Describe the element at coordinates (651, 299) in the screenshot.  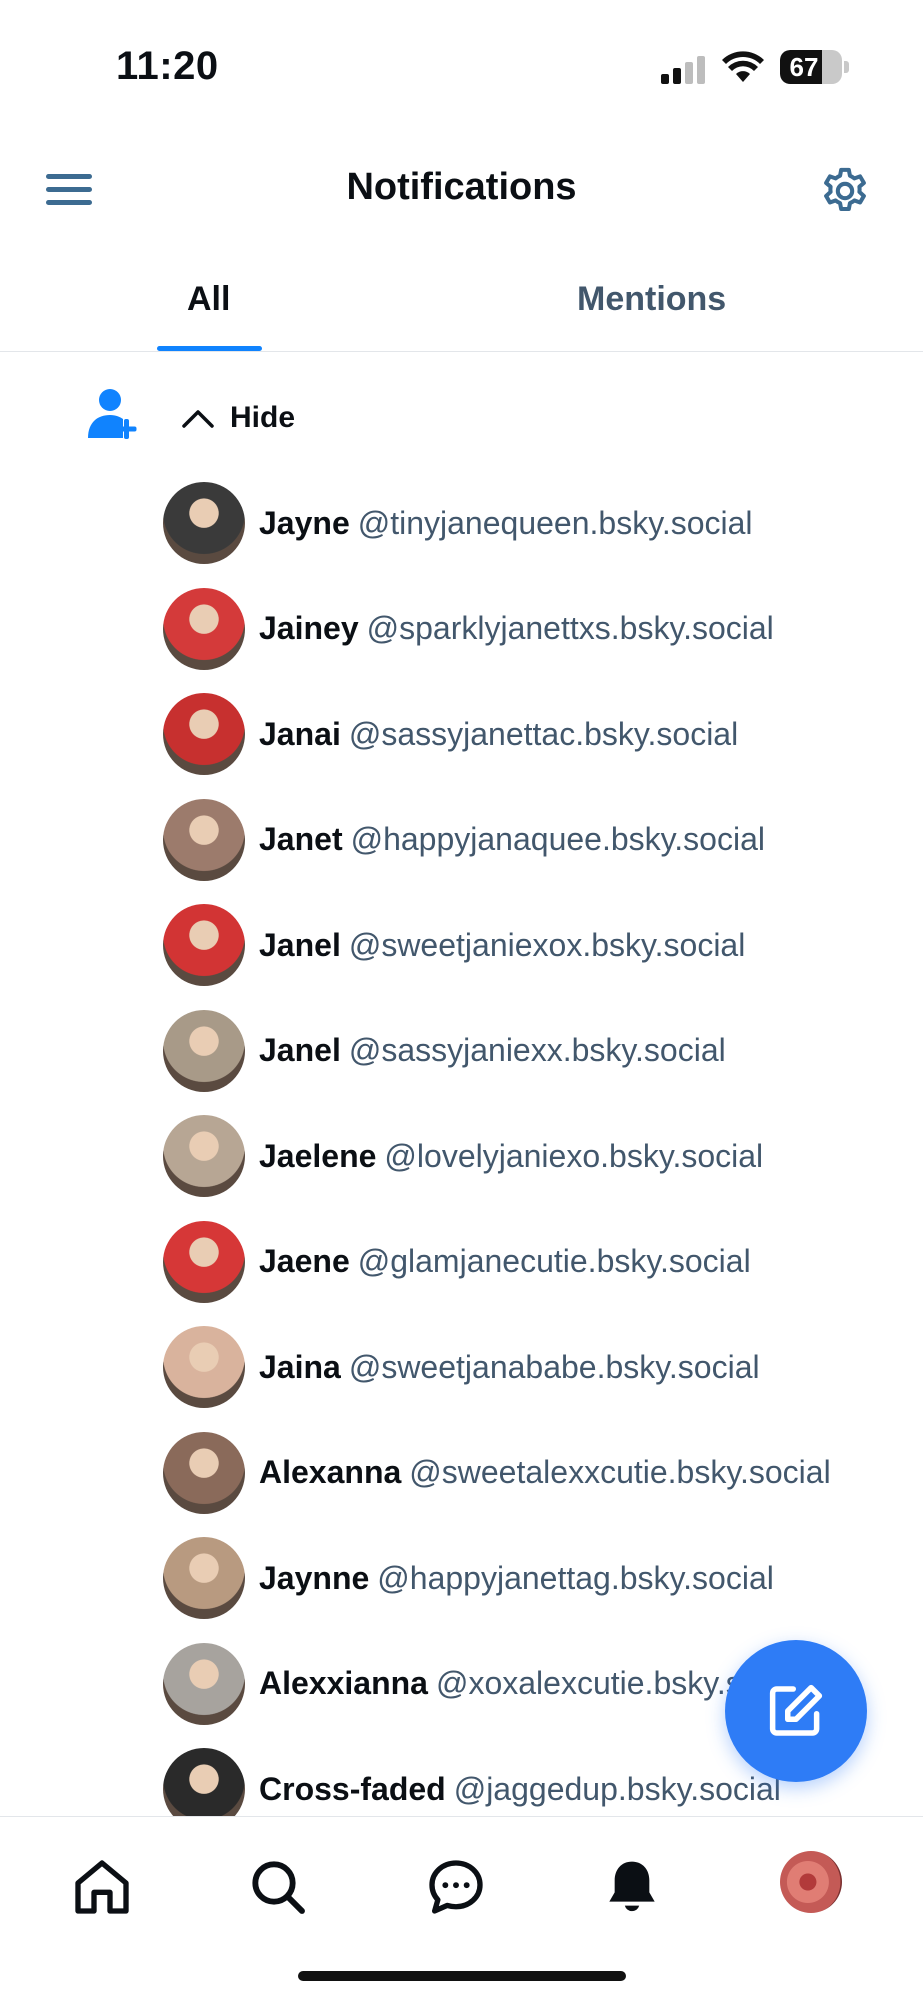
I see `tab-mentions: Mentions` at that location.